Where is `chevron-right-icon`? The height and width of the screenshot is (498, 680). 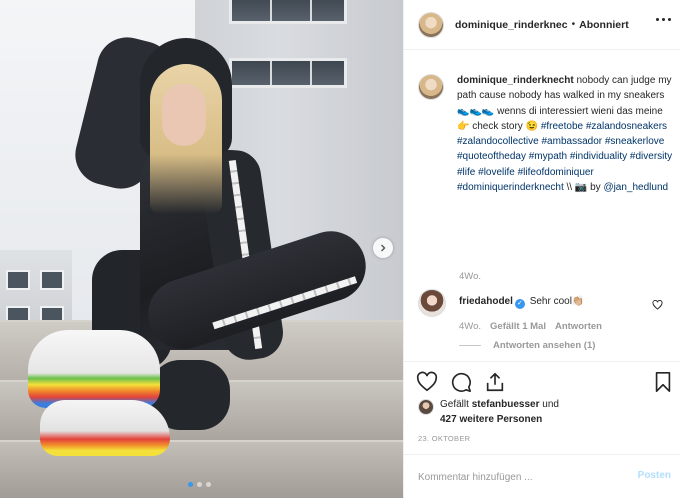
chevron-right-icon is located at coordinates (383, 248).